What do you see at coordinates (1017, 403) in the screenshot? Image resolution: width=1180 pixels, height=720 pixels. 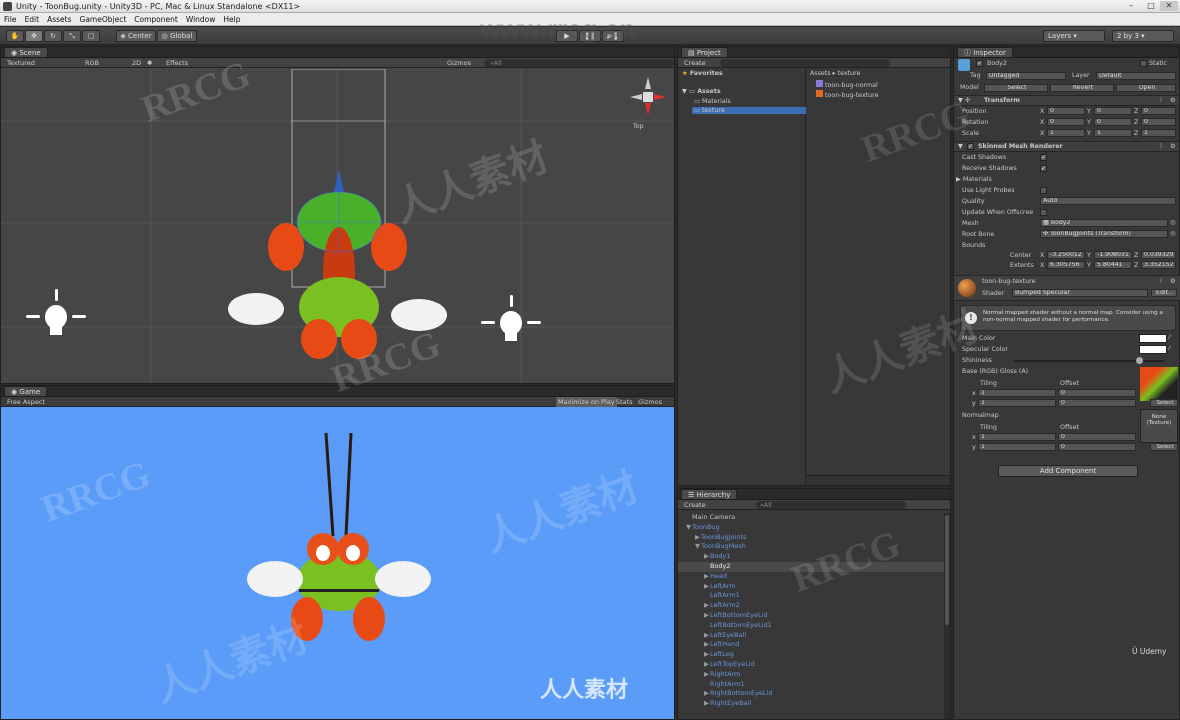 I see `base-tiling-y: 1` at bounding box center [1017, 403].